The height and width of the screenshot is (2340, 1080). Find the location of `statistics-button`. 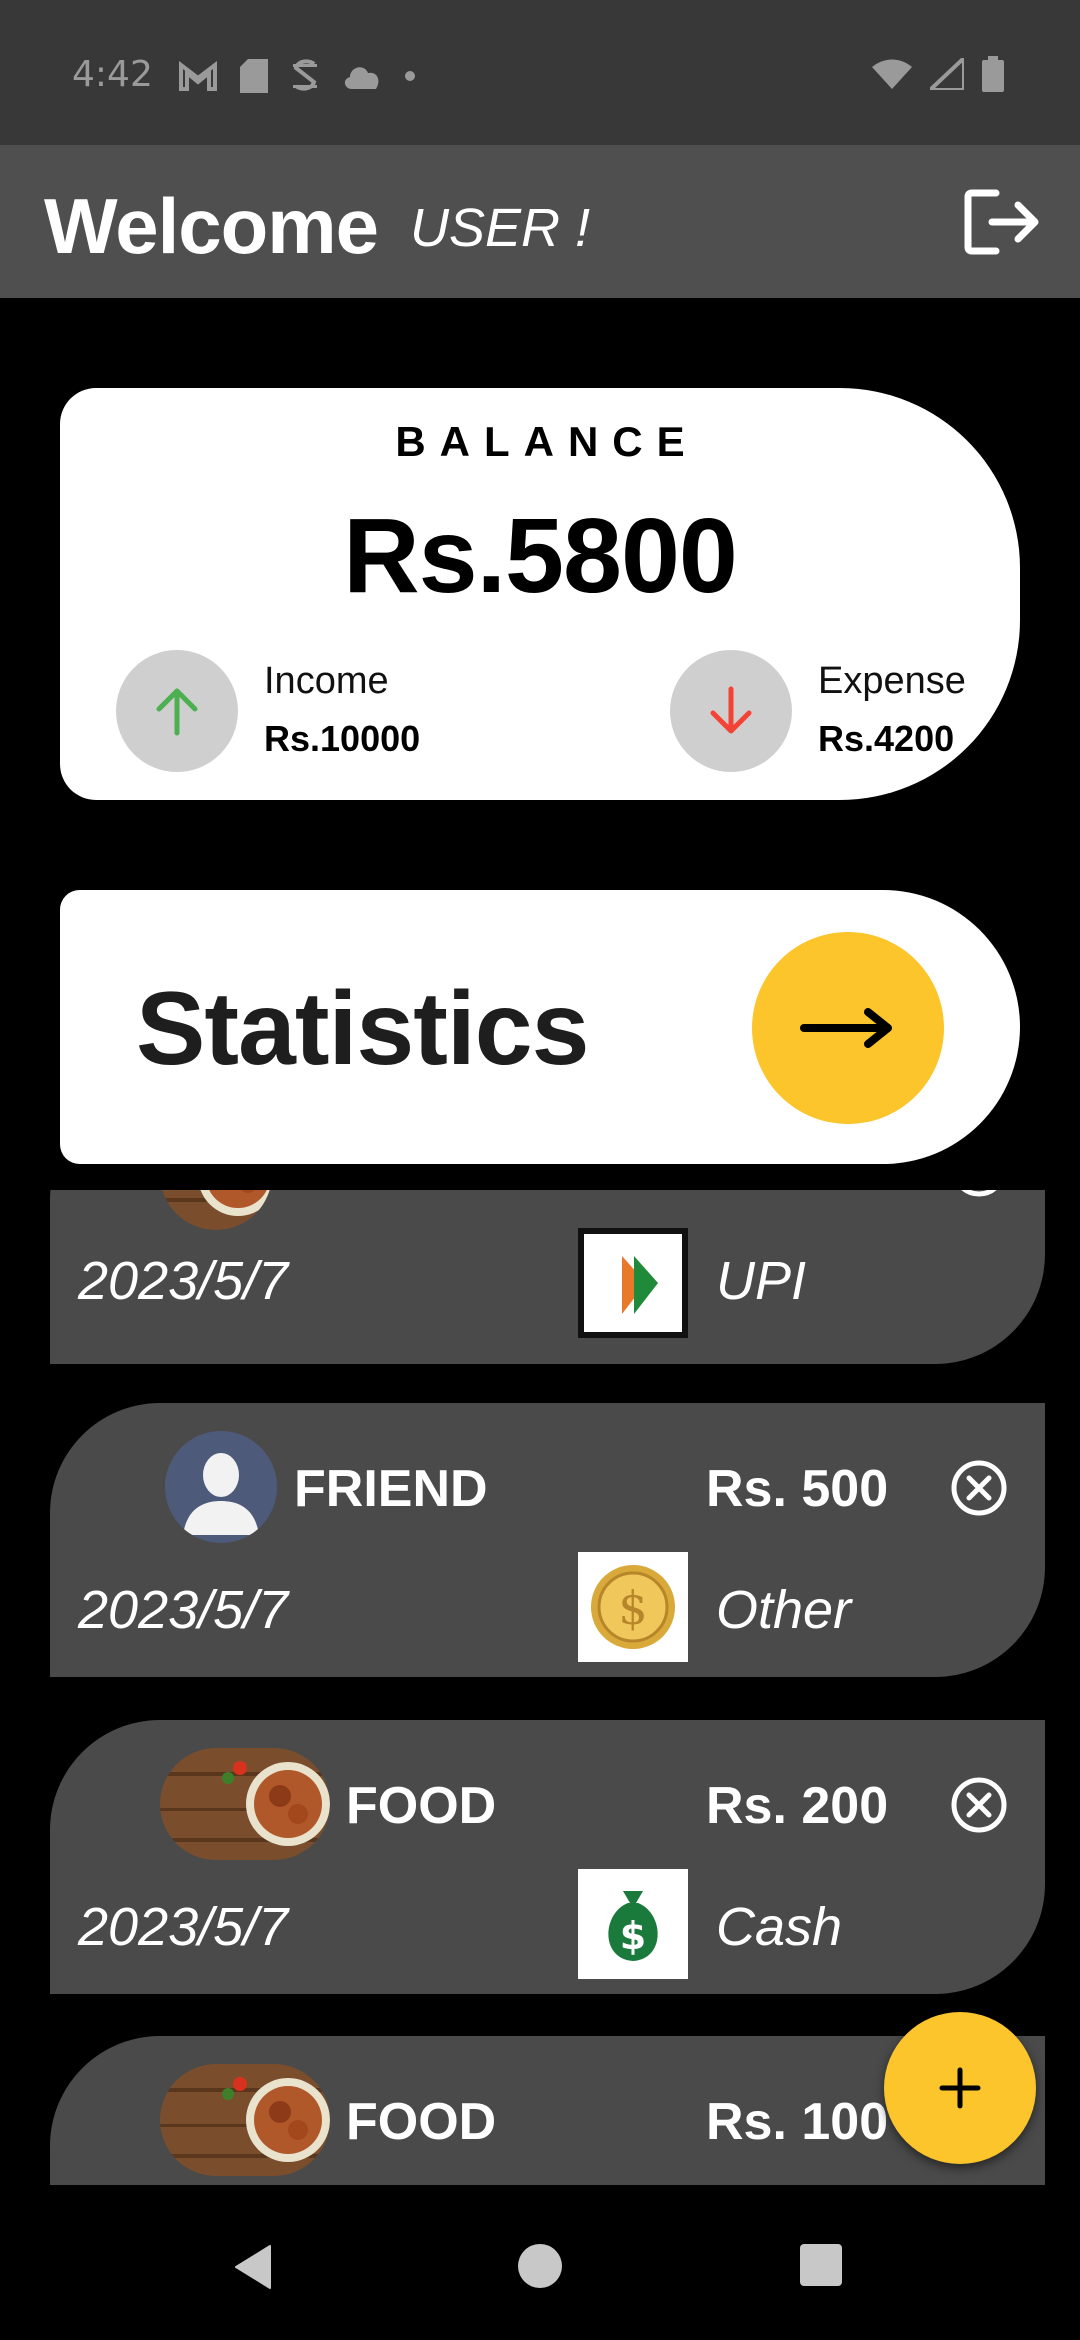

statistics-button is located at coordinates (848, 1028).